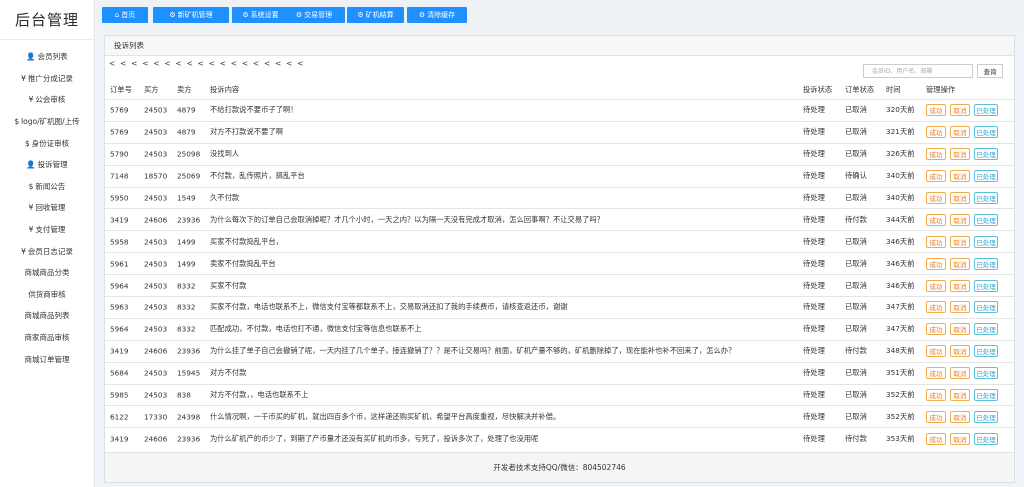  Describe the element at coordinates (47, 165) in the screenshot. I see `sidebar-item: 👤 投诉管理` at that location.